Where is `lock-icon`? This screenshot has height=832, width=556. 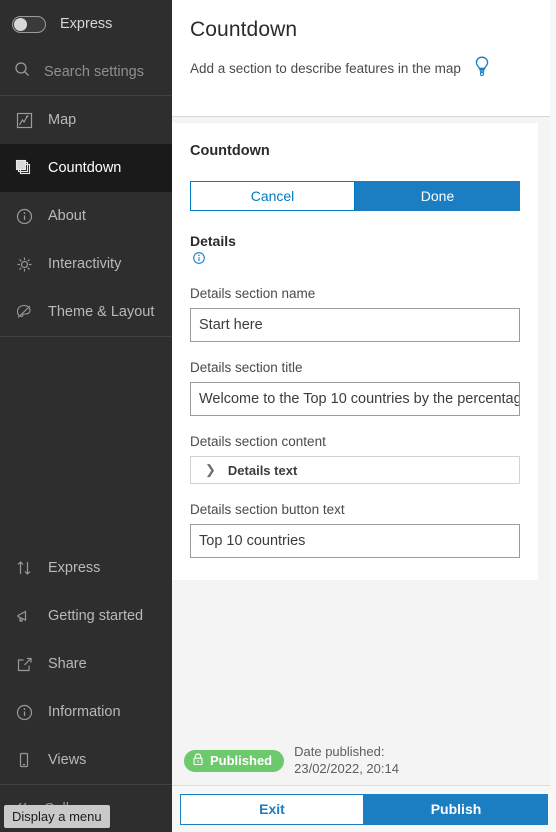 lock-icon is located at coordinates (198, 760).